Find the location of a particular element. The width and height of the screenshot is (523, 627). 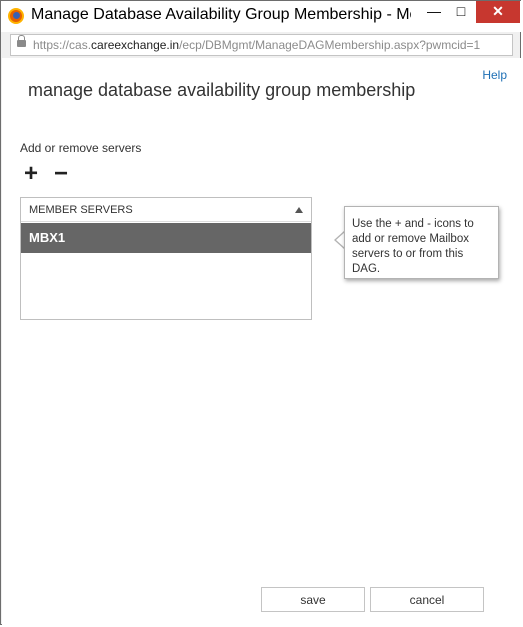

remove-icon: − is located at coordinates (61, 174).